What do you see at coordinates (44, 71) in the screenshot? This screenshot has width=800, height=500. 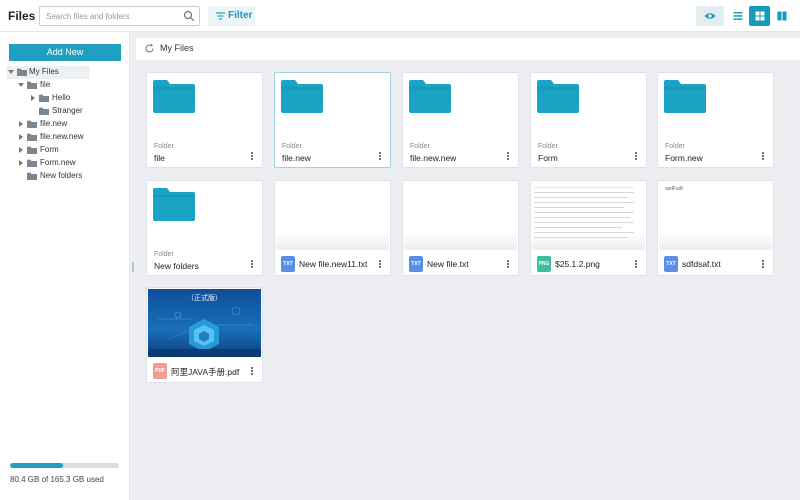 I see `tree-item-label: My Files` at bounding box center [44, 71].